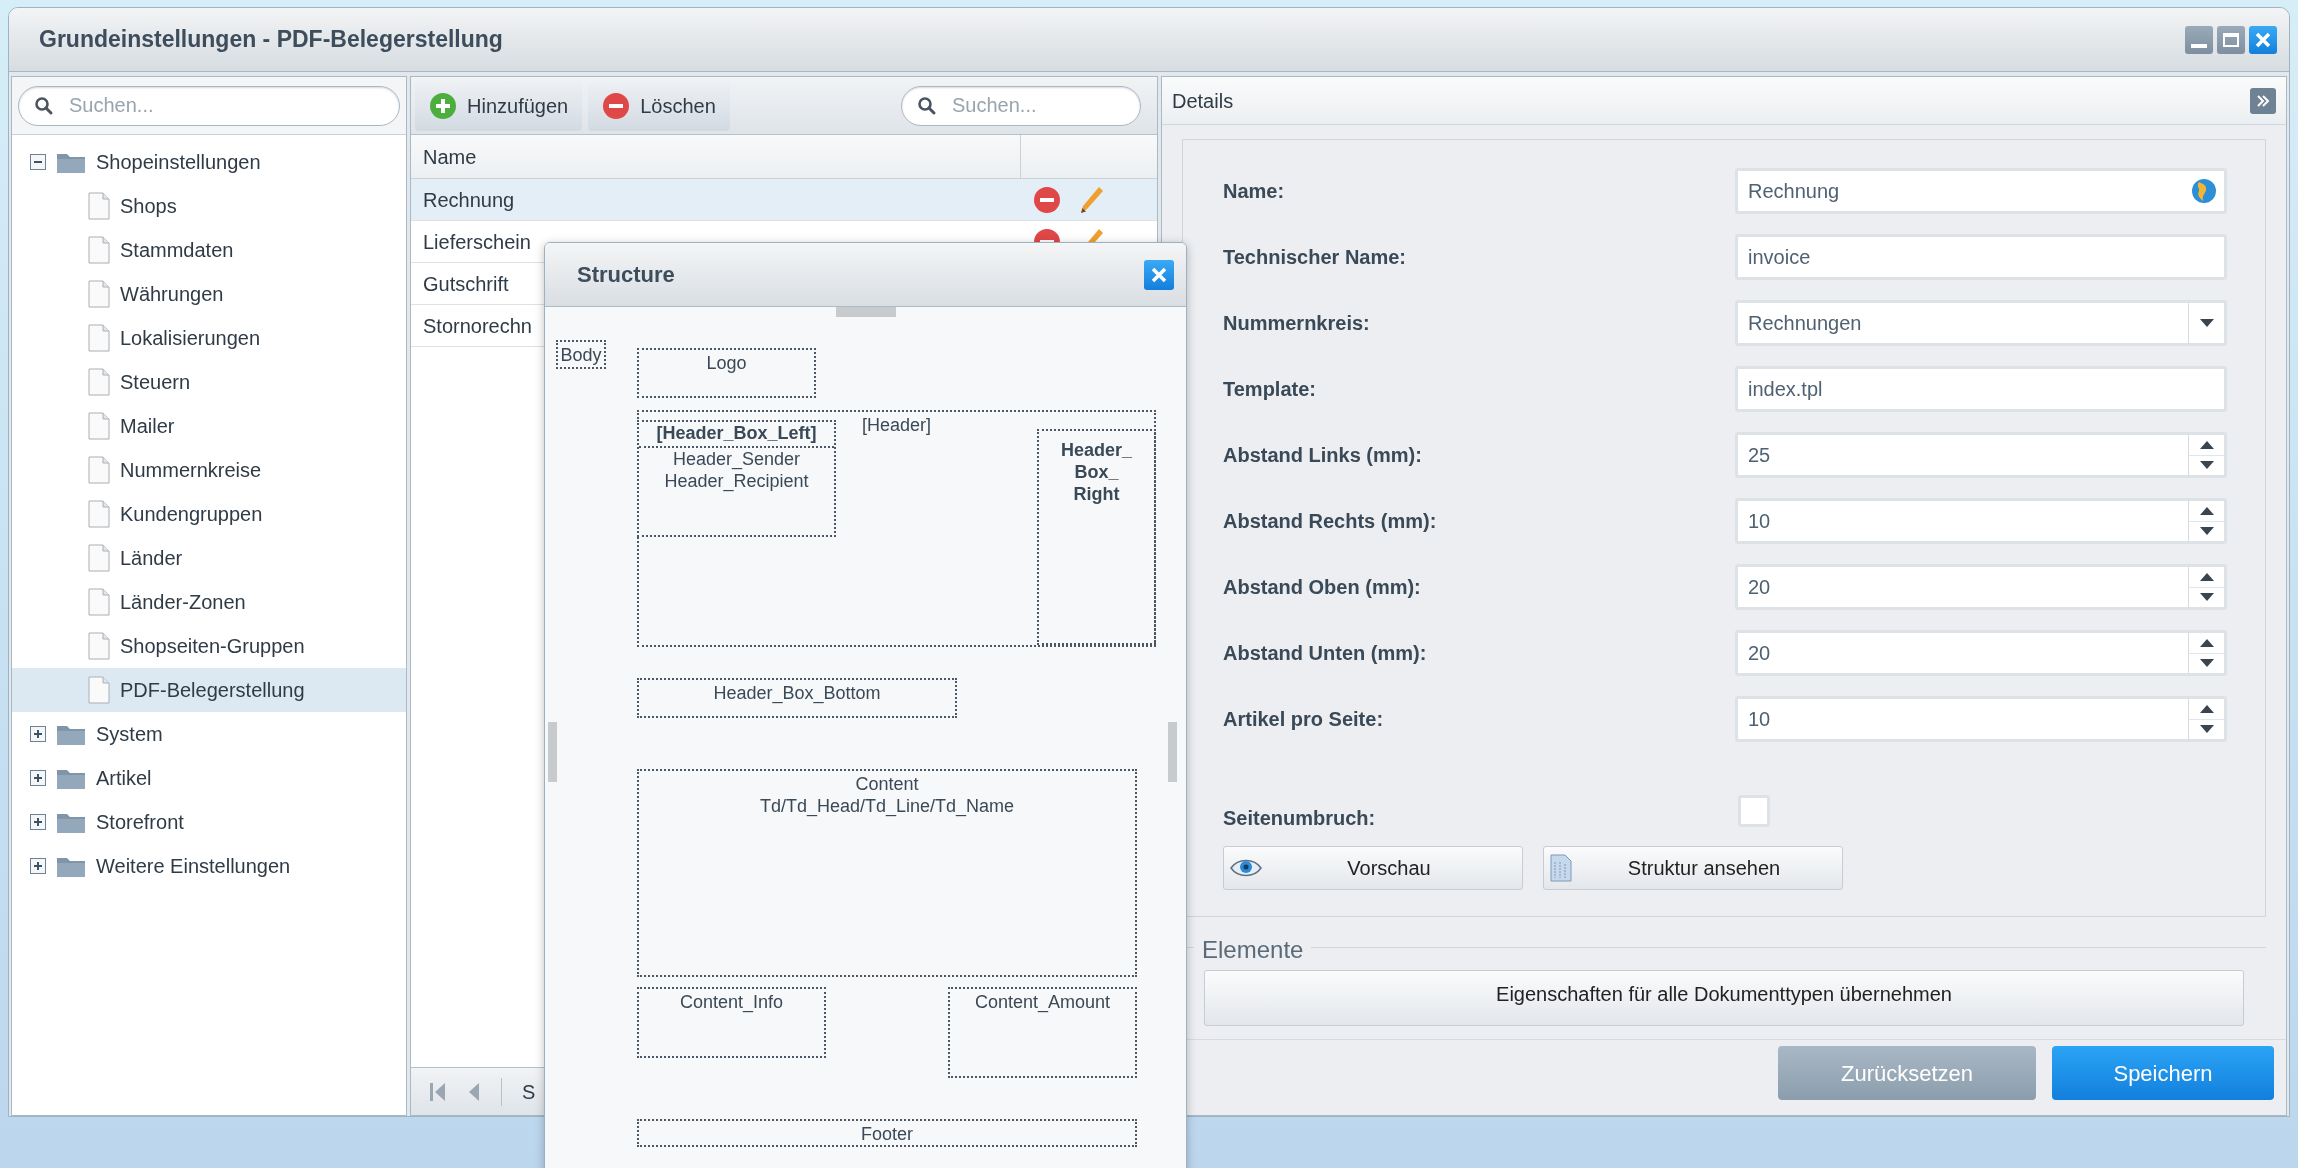 This screenshot has width=2298, height=1168. What do you see at coordinates (1042, 1032) in the screenshot?
I see `layout-box: Content_Amount` at bounding box center [1042, 1032].